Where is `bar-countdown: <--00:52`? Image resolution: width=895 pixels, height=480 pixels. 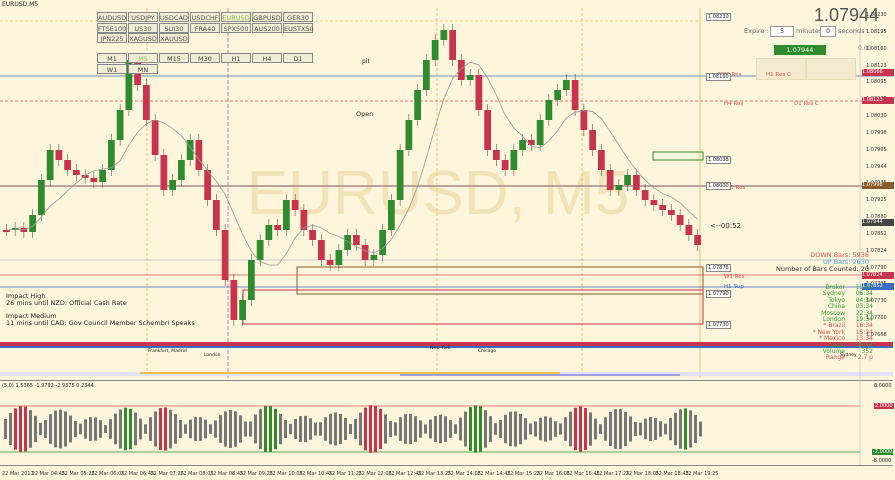 bar-countdown: <--00:52 is located at coordinates (726, 226).